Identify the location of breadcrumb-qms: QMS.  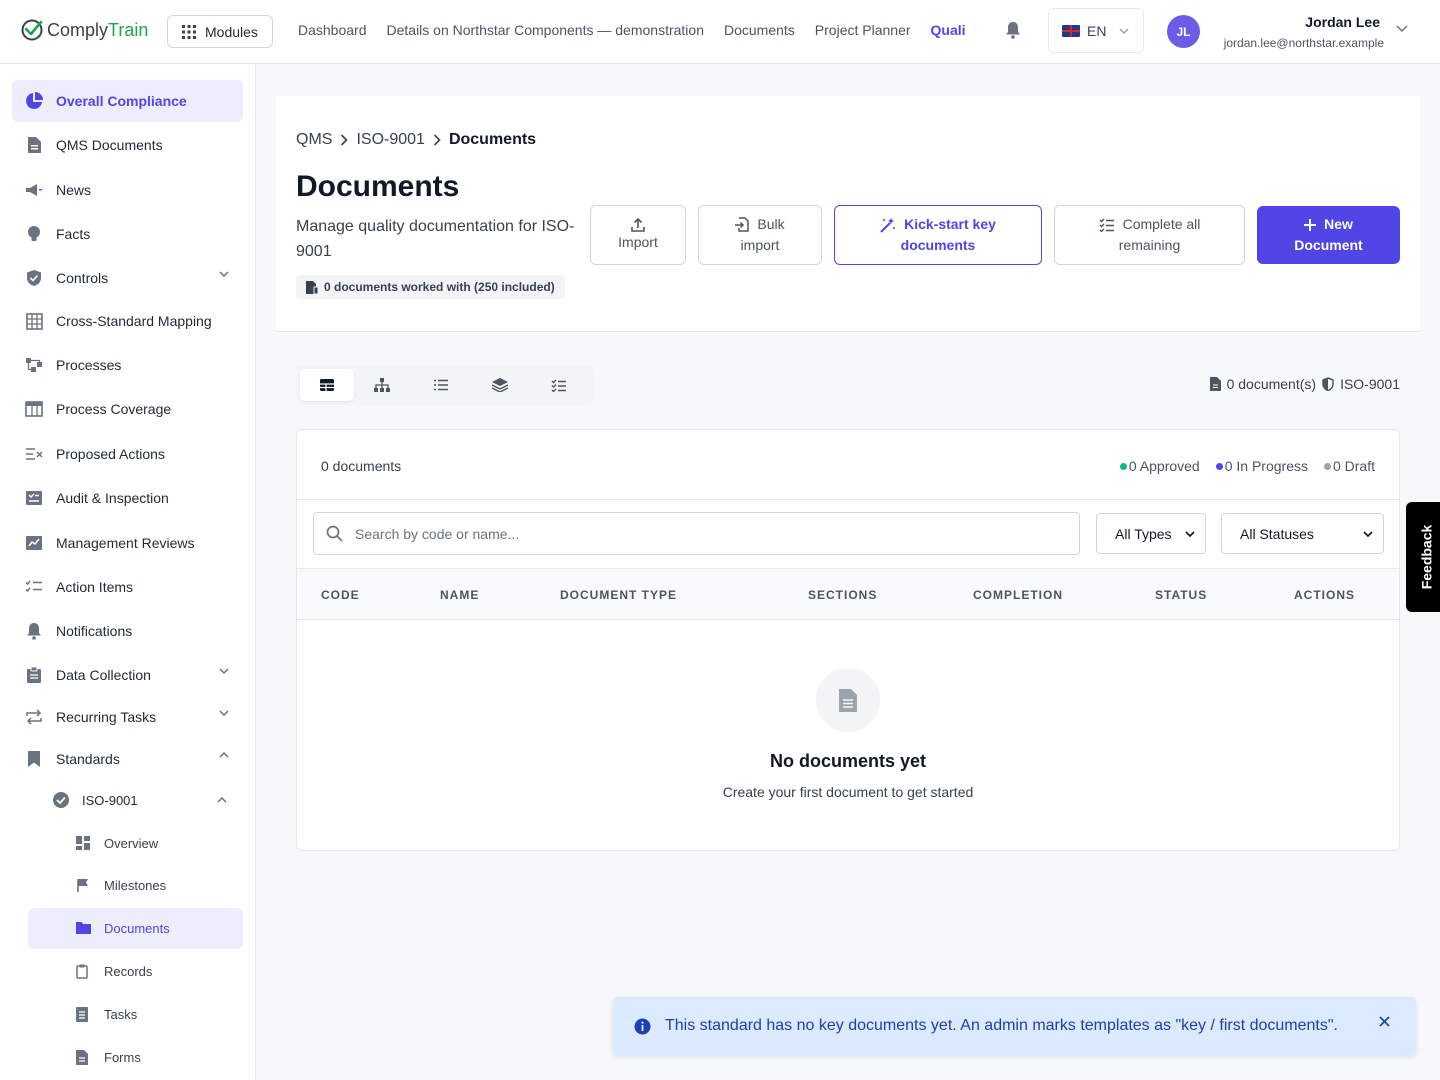
(314, 140).